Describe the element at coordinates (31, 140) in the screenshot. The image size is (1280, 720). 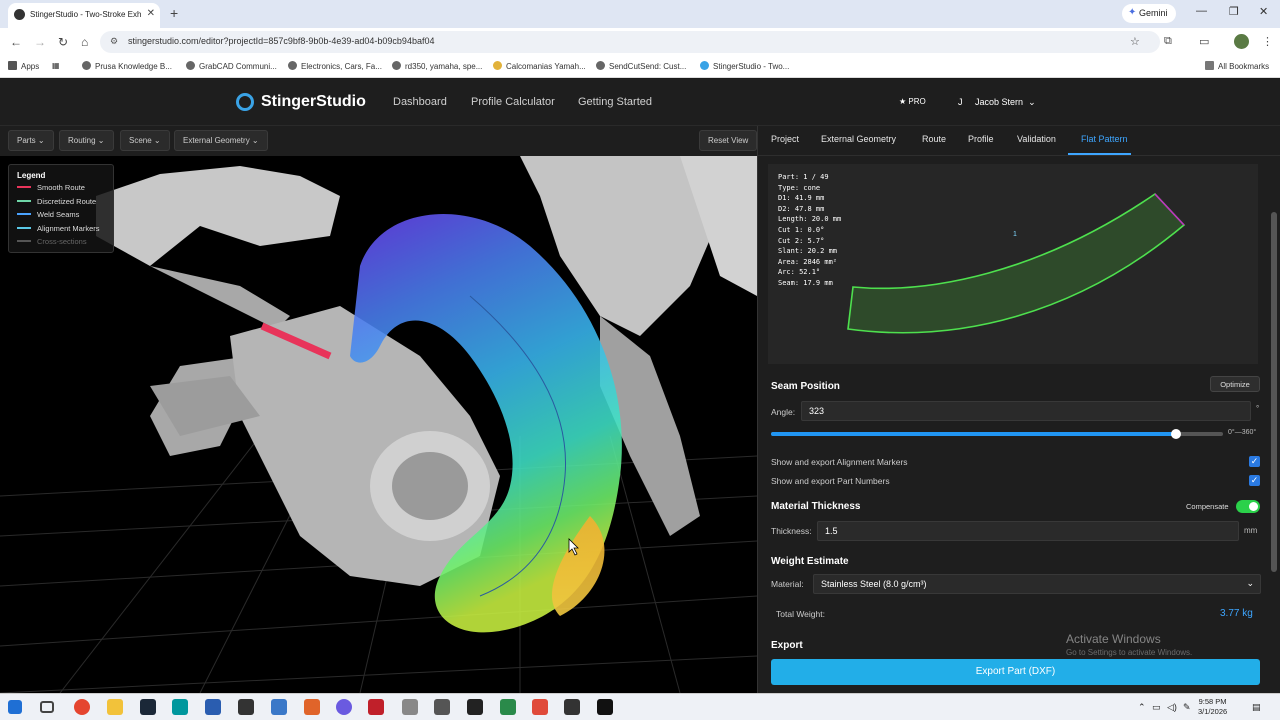
I see `parts-dropdown: Parts ⌄` at that location.